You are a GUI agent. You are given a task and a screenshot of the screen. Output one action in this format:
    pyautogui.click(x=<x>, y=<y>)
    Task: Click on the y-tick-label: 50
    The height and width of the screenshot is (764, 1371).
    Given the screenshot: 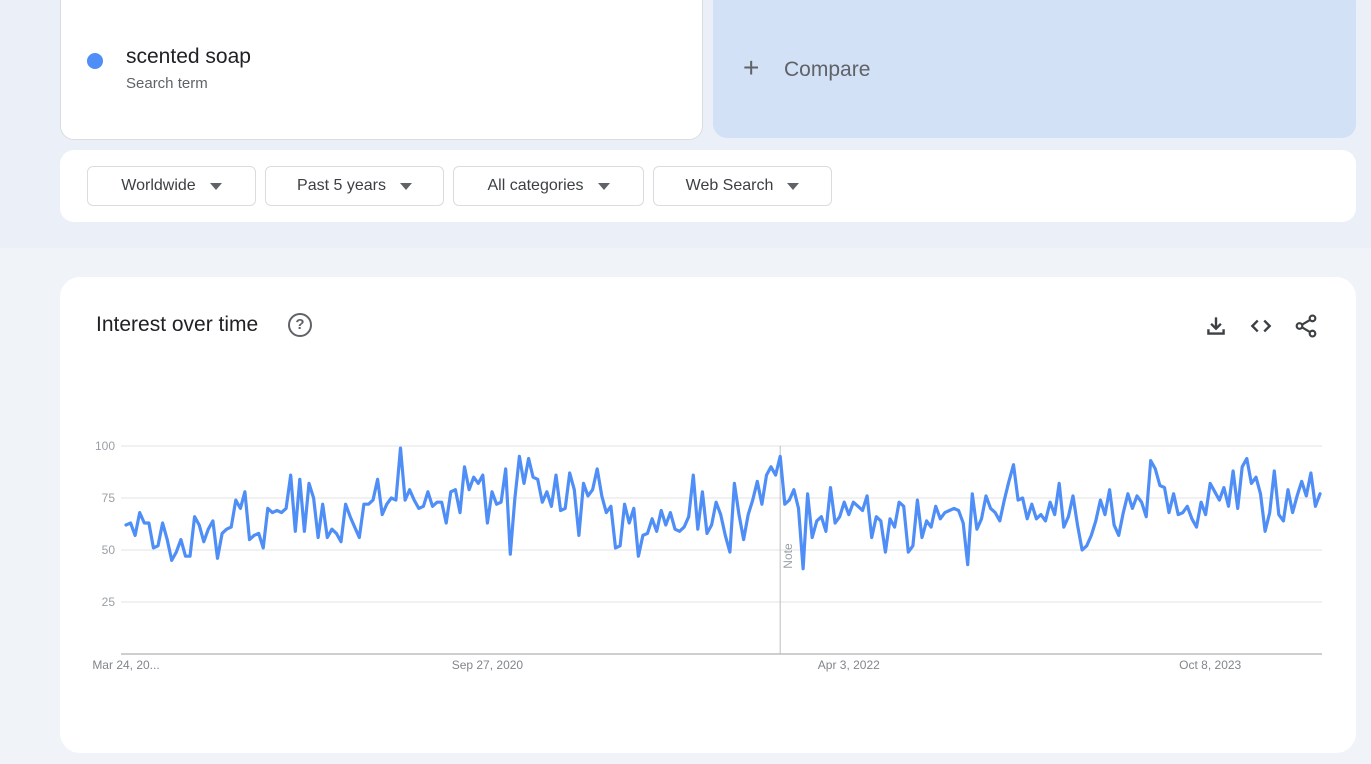 What is the action you would take?
    pyautogui.click(x=109, y=550)
    